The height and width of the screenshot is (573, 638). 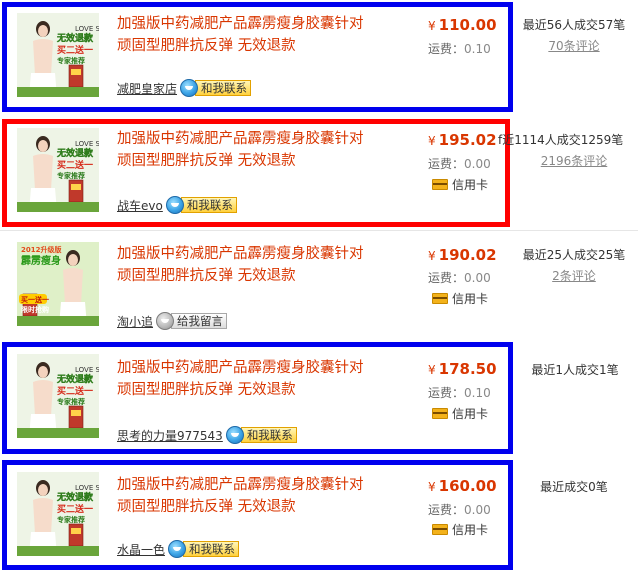 What do you see at coordinates (135, 321) in the screenshot?
I see `seller-name-link: 淘小追` at bounding box center [135, 321].